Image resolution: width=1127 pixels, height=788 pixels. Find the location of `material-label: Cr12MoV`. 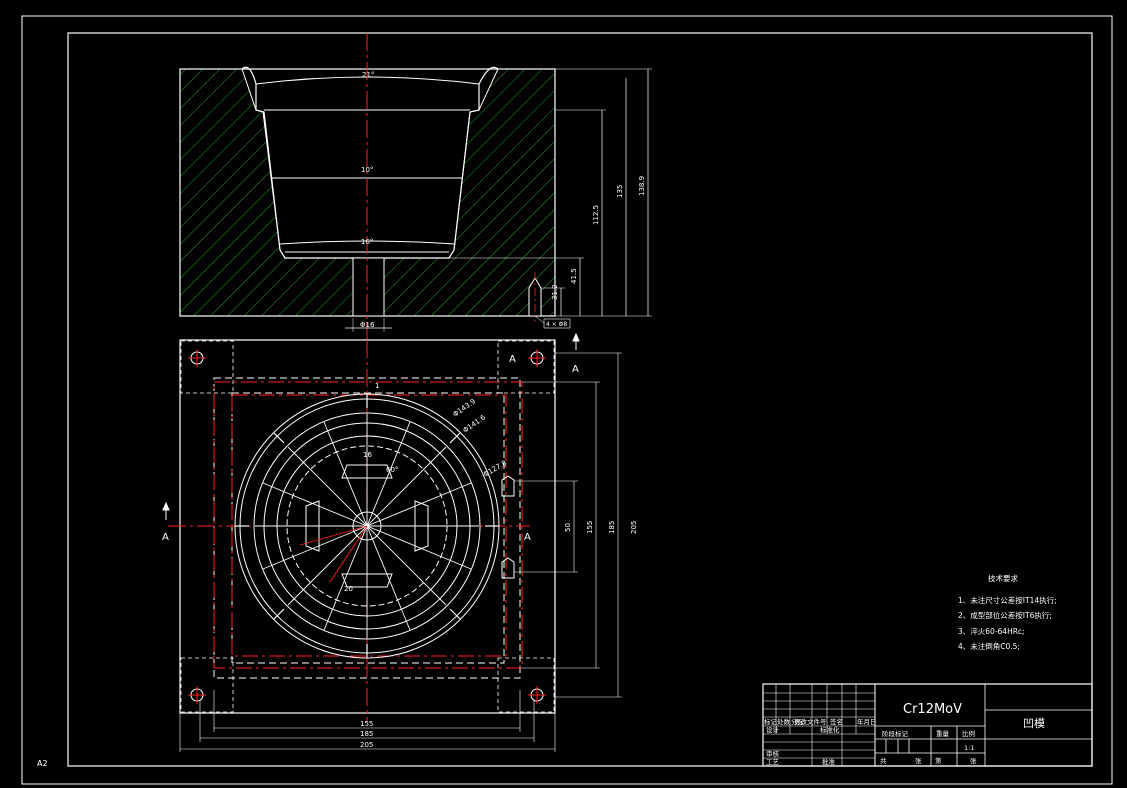

material-label: Cr12MoV is located at coordinates (932, 709).